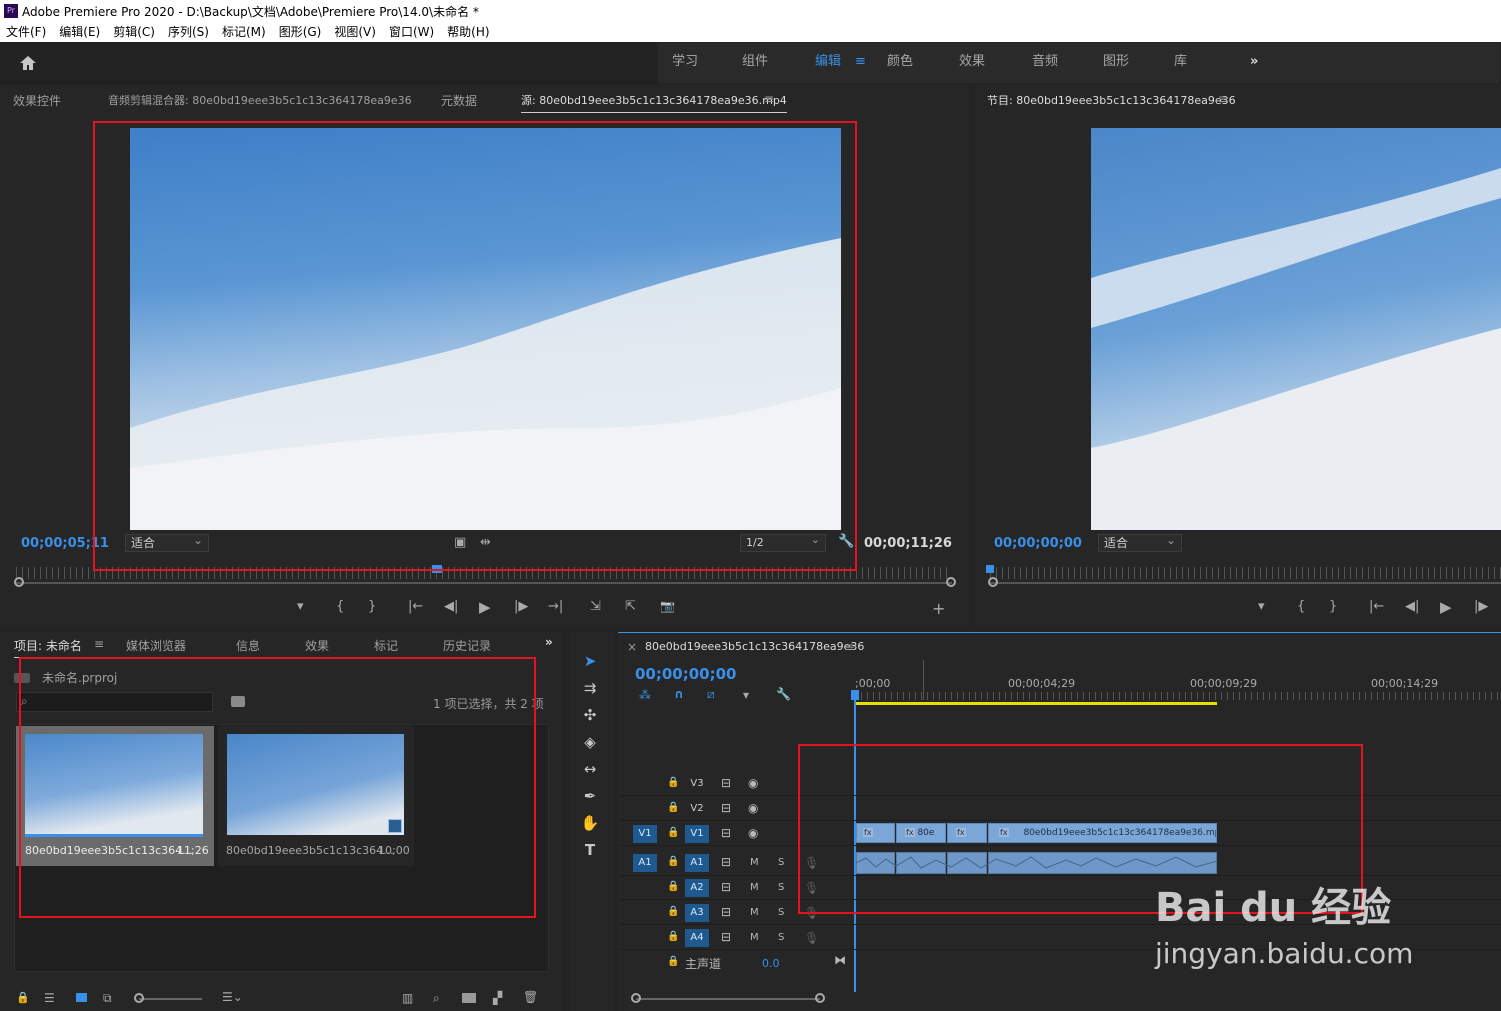 This screenshot has height=1011, width=1501. Describe the element at coordinates (590, 850) in the screenshot. I see `type-tool-icon: T` at that location.